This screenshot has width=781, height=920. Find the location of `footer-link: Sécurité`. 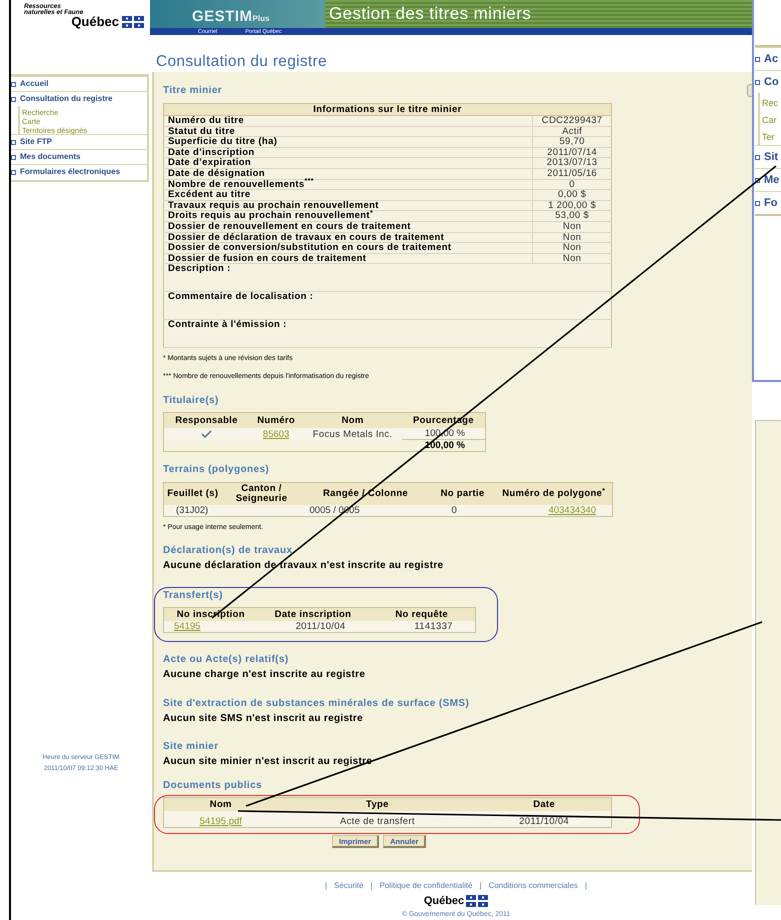

footer-link: Sécurité is located at coordinates (349, 886).